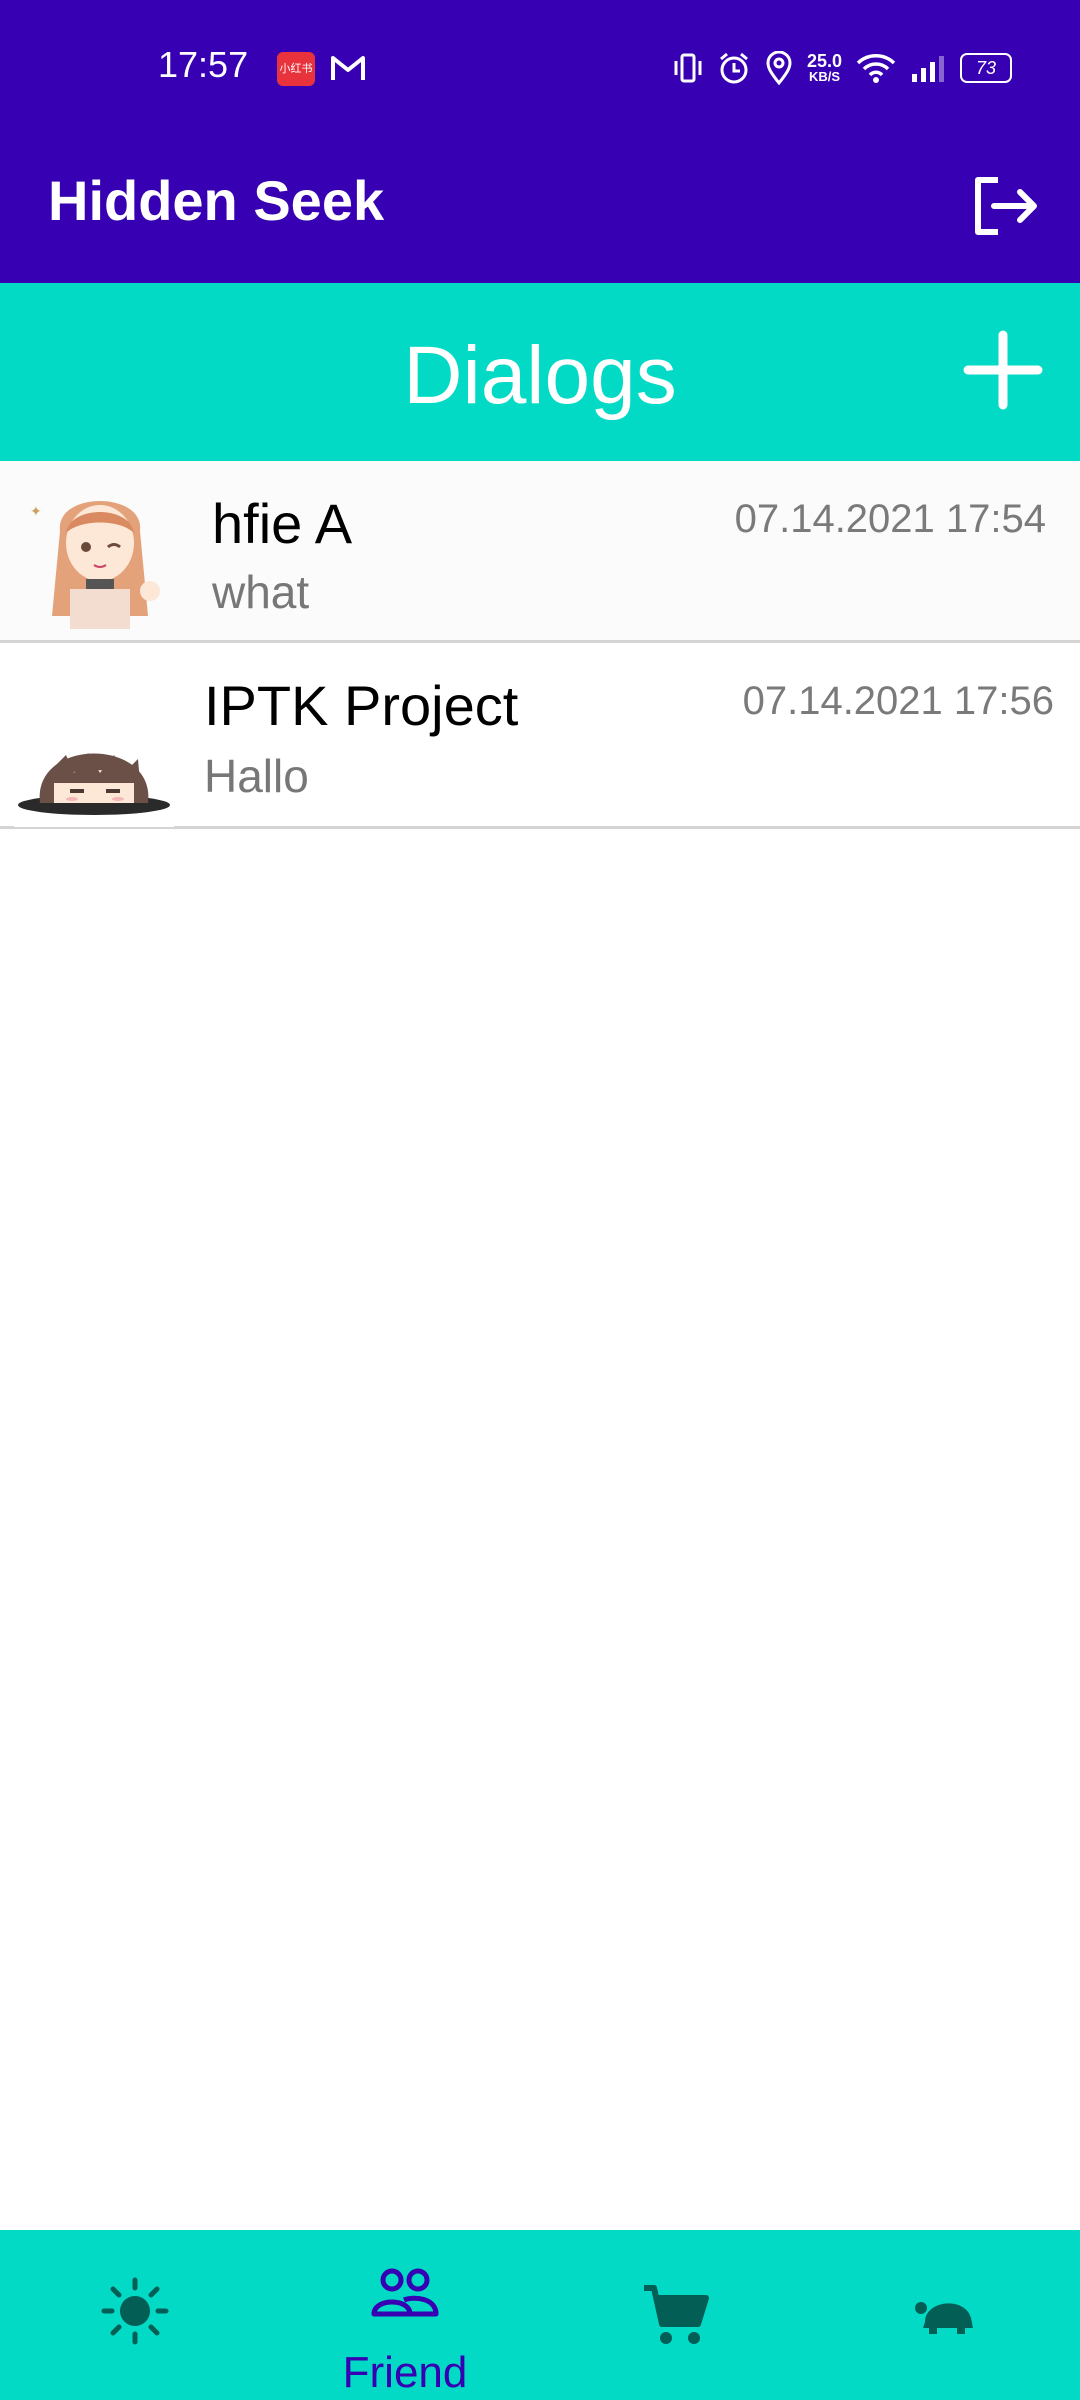 Image resolution: width=1080 pixels, height=2400 pixels. I want to click on people-icon, so click(405, 2292).